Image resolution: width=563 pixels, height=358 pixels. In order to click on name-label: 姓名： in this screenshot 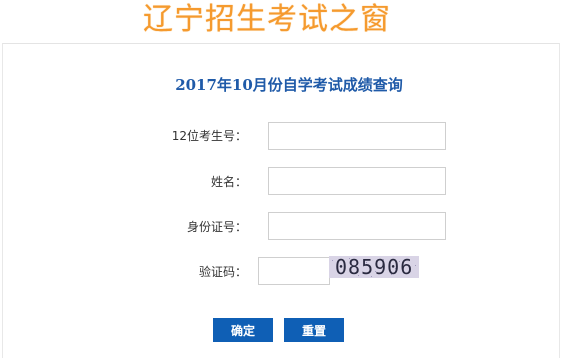, I will do `click(228, 182)`.